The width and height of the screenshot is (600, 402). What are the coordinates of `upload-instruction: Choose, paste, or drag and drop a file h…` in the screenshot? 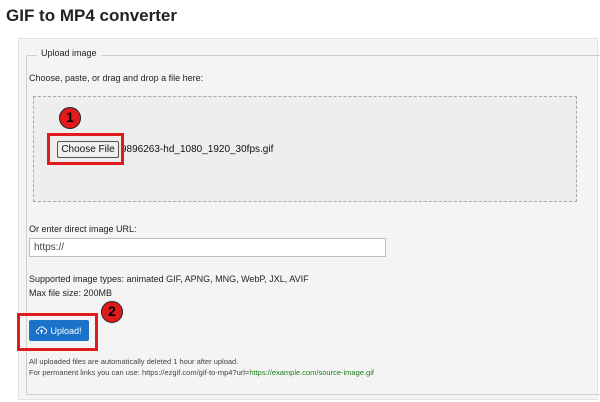 It's located at (116, 78).